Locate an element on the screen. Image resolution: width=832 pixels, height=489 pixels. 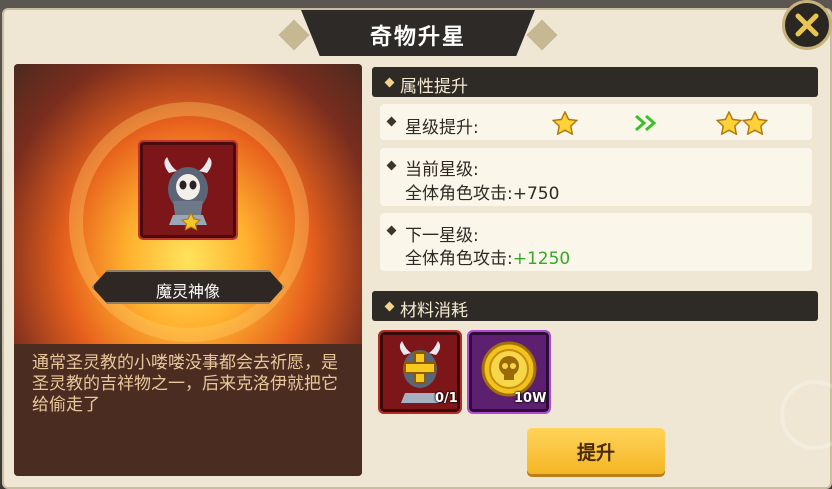
material-slot-coin: 10W is located at coordinates (509, 372).